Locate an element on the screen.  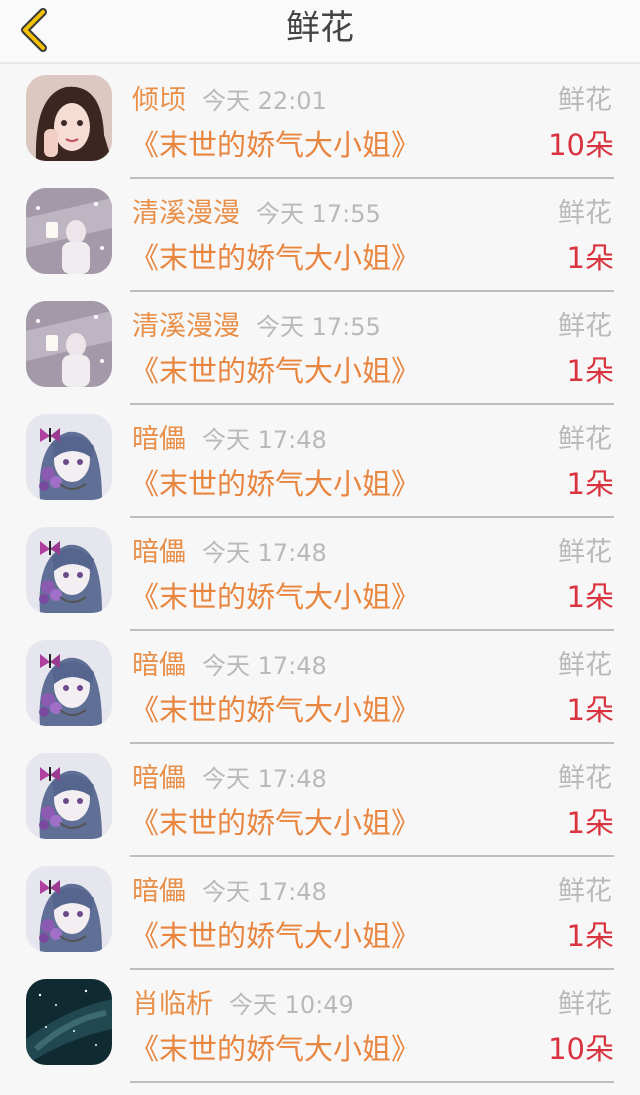
user-name: 倾顷 今天 22:01 is located at coordinates (229, 101).